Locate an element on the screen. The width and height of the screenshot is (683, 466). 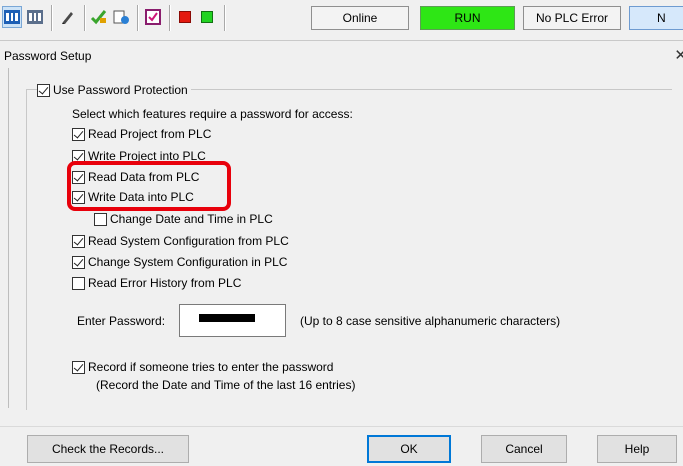
plc-error-status: No PLC Error is located at coordinates (572, 18).